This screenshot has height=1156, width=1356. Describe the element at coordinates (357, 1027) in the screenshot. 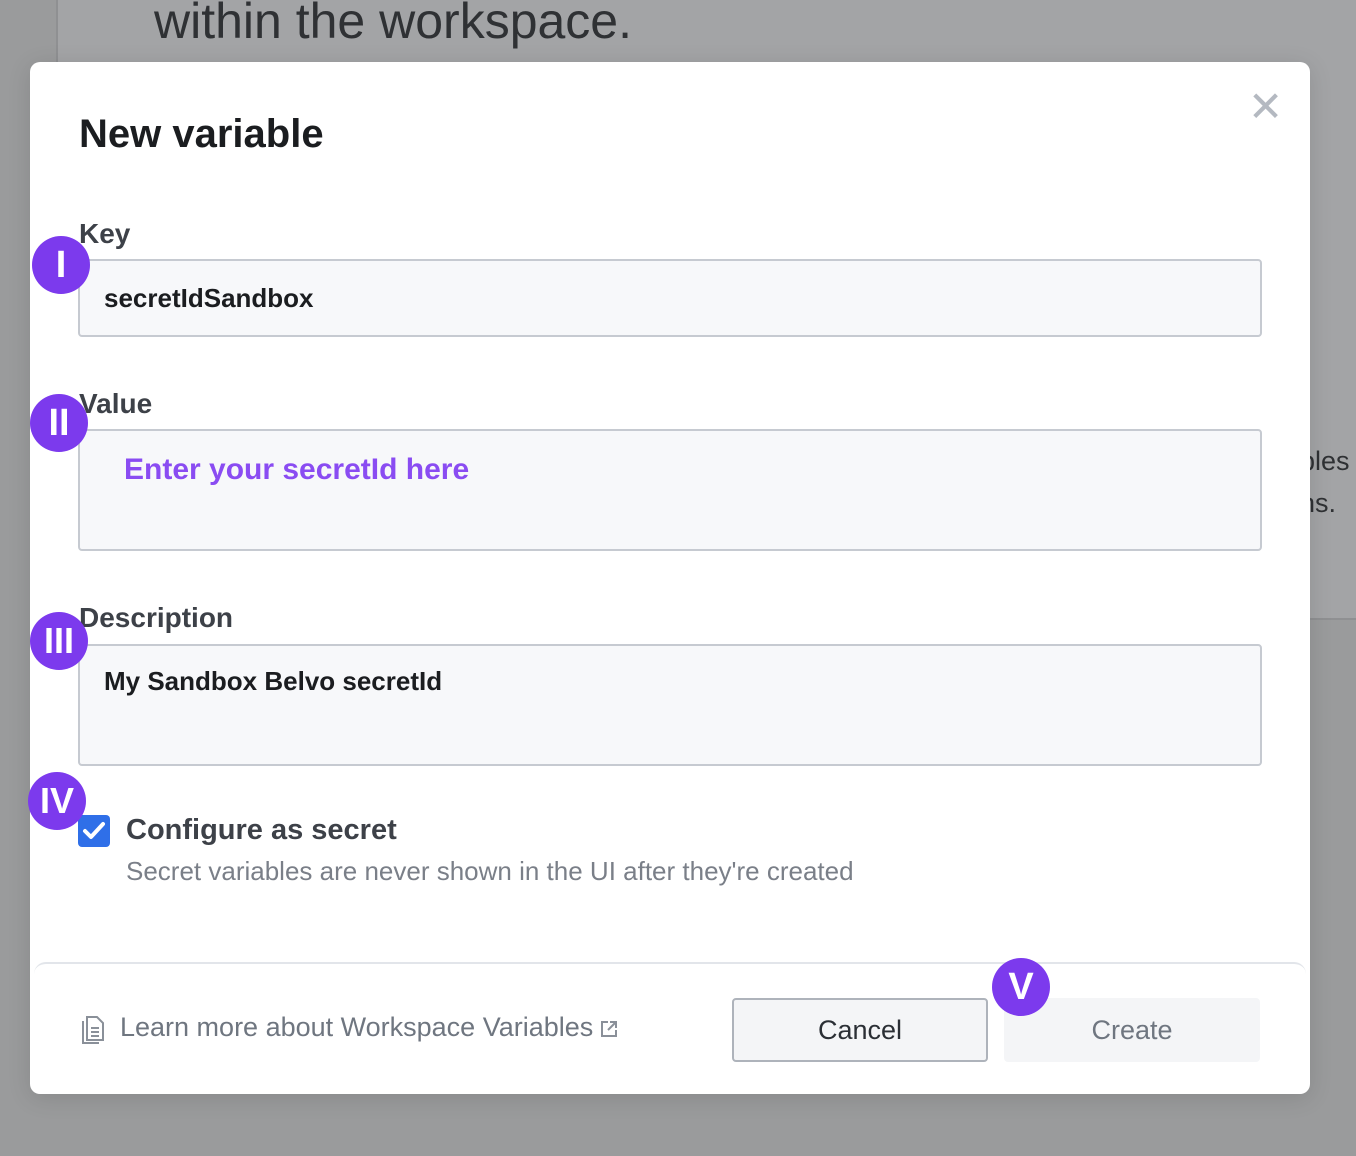

I see `learn-more-label: Learn more about Workspace Variables` at that location.